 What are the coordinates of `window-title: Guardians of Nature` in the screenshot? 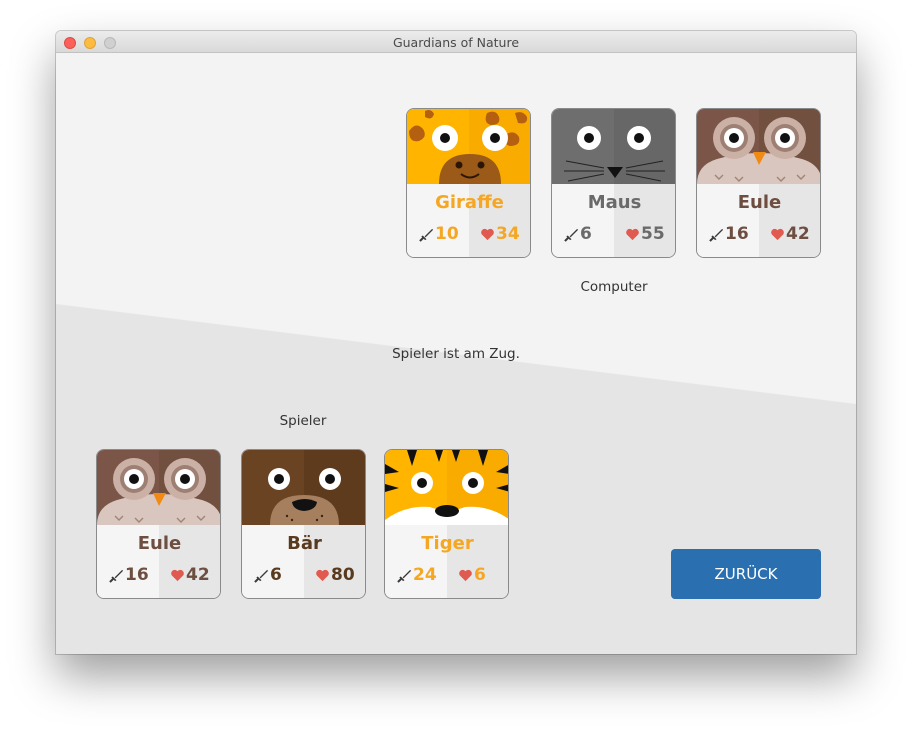 It's located at (456, 42).